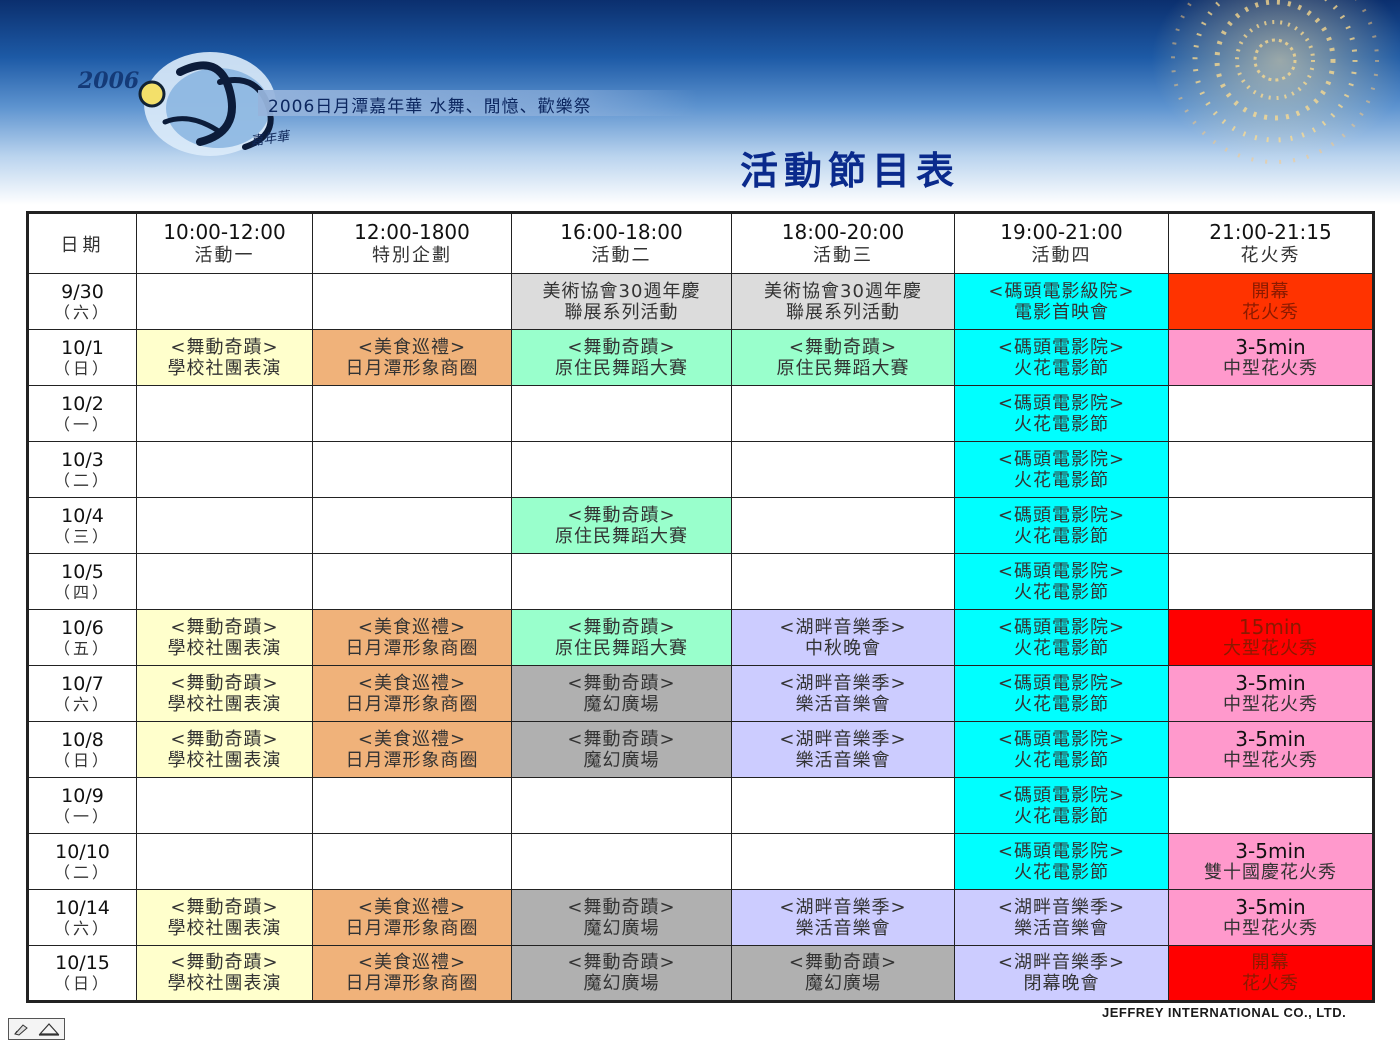 The image size is (1400, 1050). What do you see at coordinates (82, 637) in the screenshot?
I see `date-cell: 10/6 （五）` at bounding box center [82, 637].